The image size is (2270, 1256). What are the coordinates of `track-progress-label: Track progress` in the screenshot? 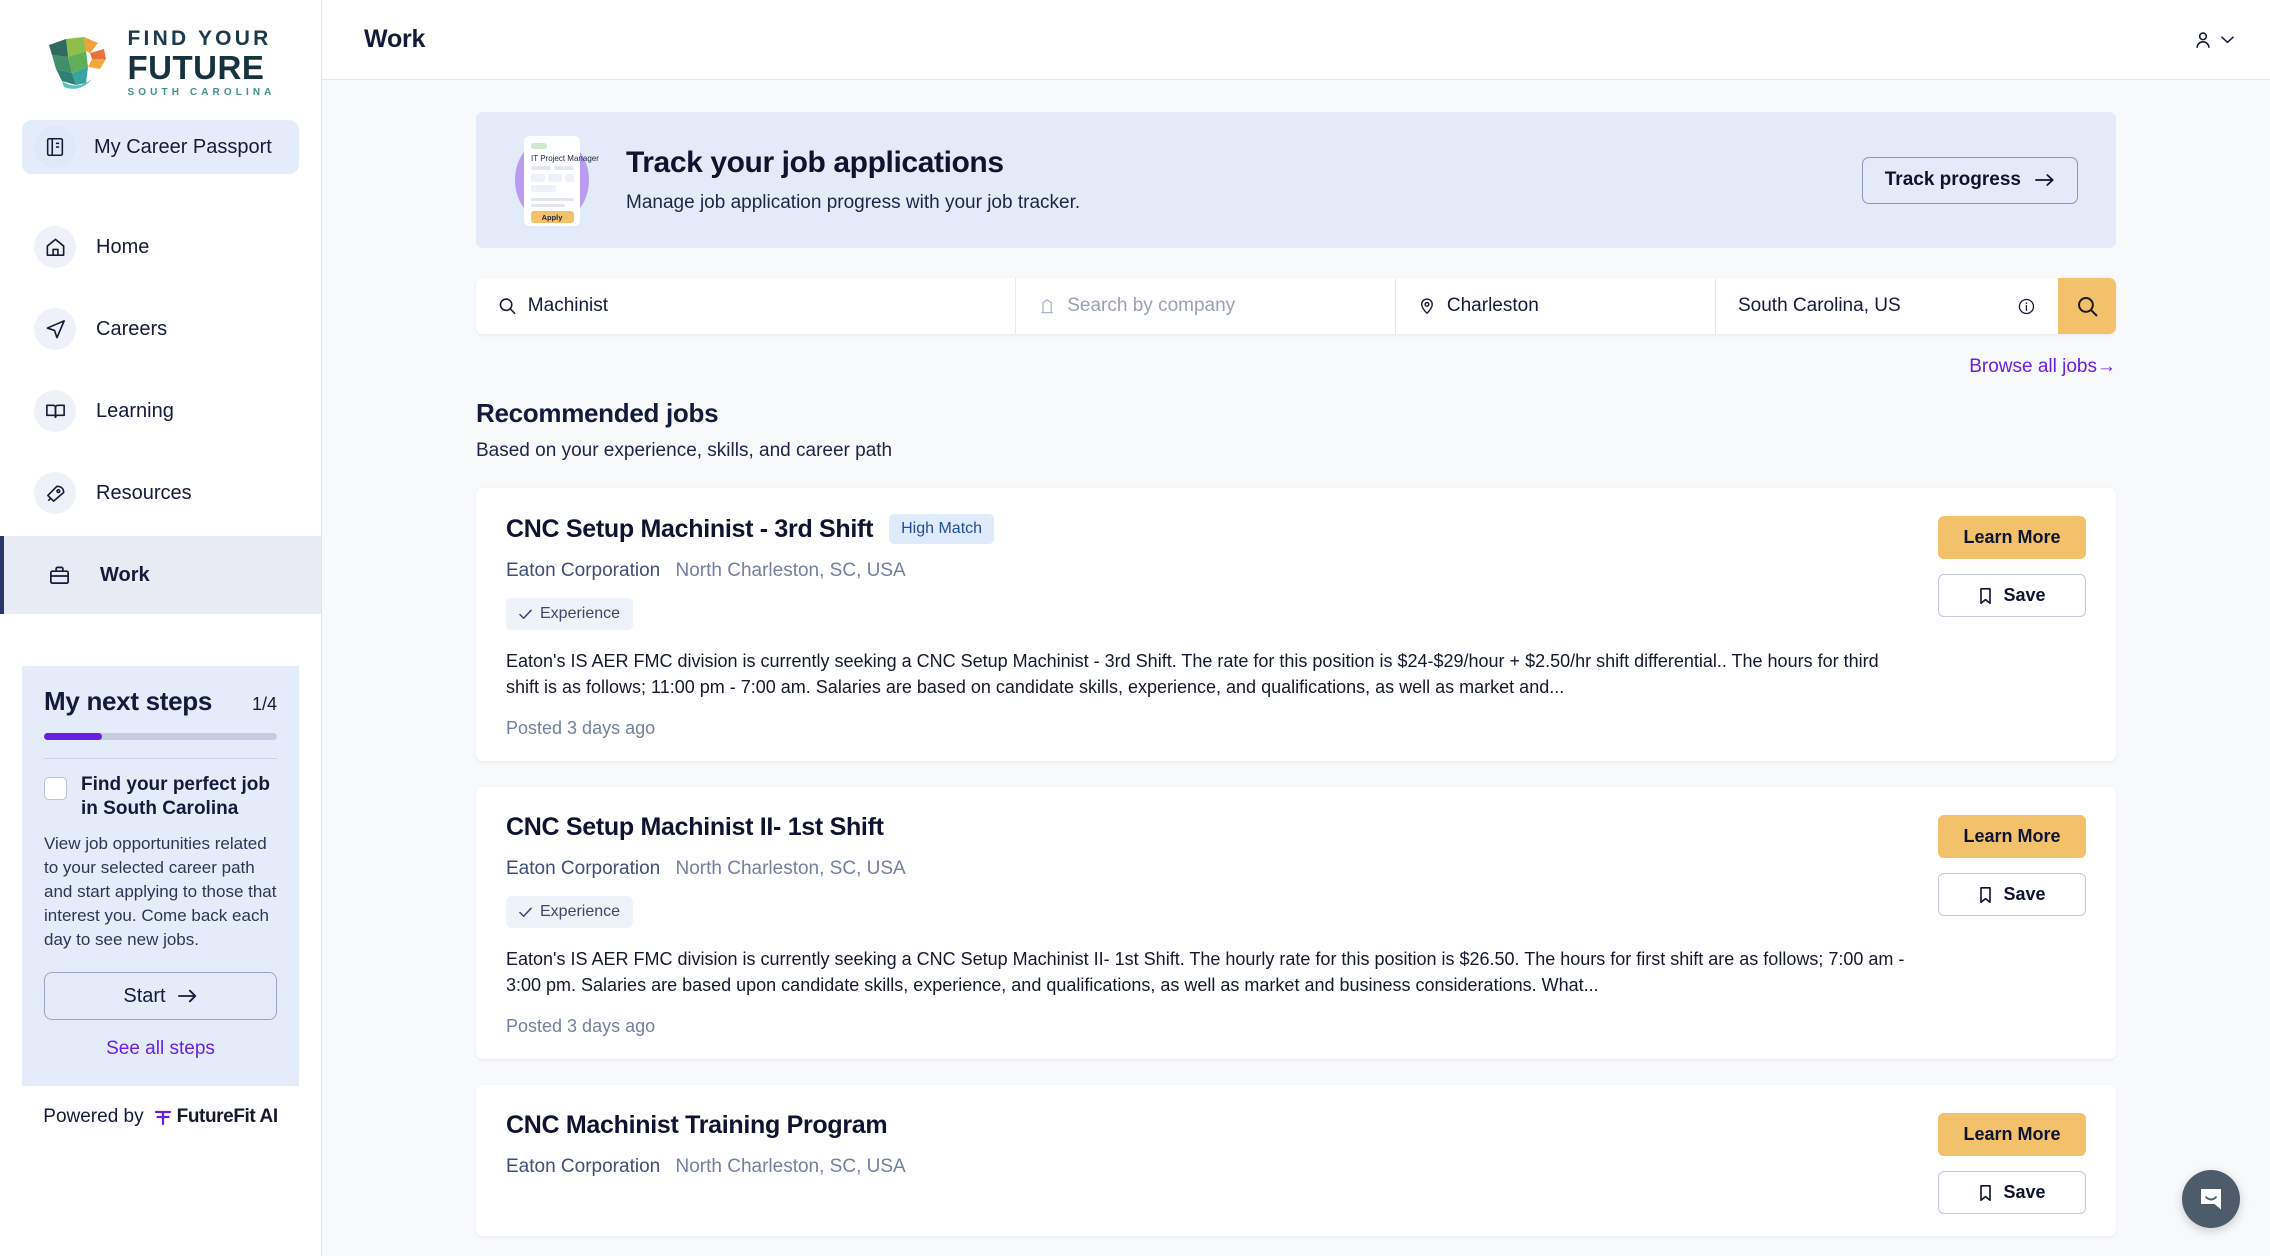 It's located at (1952, 179).